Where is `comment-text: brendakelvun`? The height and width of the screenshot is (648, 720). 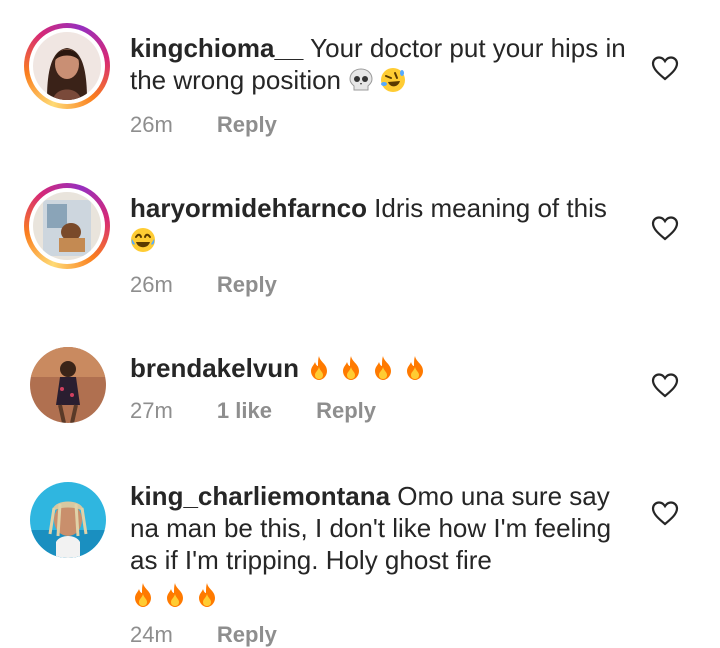 comment-text: brendakelvun is located at coordinates (380, 368).